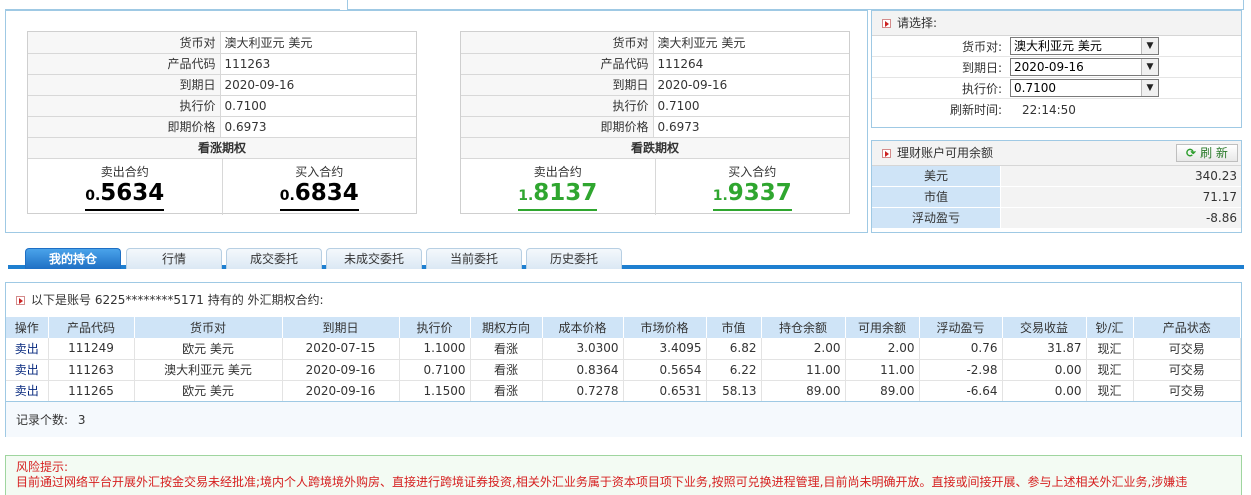 The height and width of the screenshot is (495, 1251). What do you see at coordinates (936, 218) in the screenshot?
I see `balance-label: 浮动盈亏` at bounding box center [936, 218].